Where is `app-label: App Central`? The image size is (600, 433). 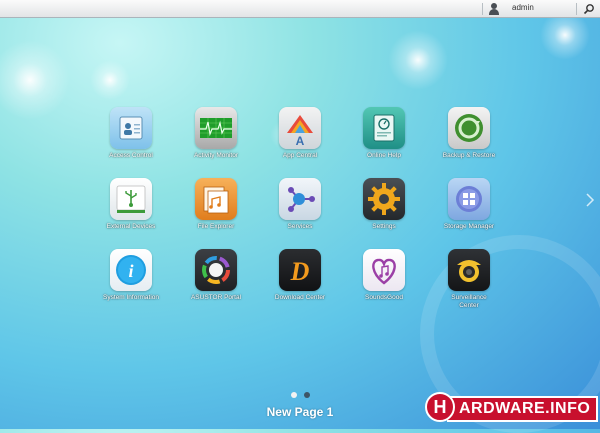
app-label: App Central is located at coordinates (300, 155).